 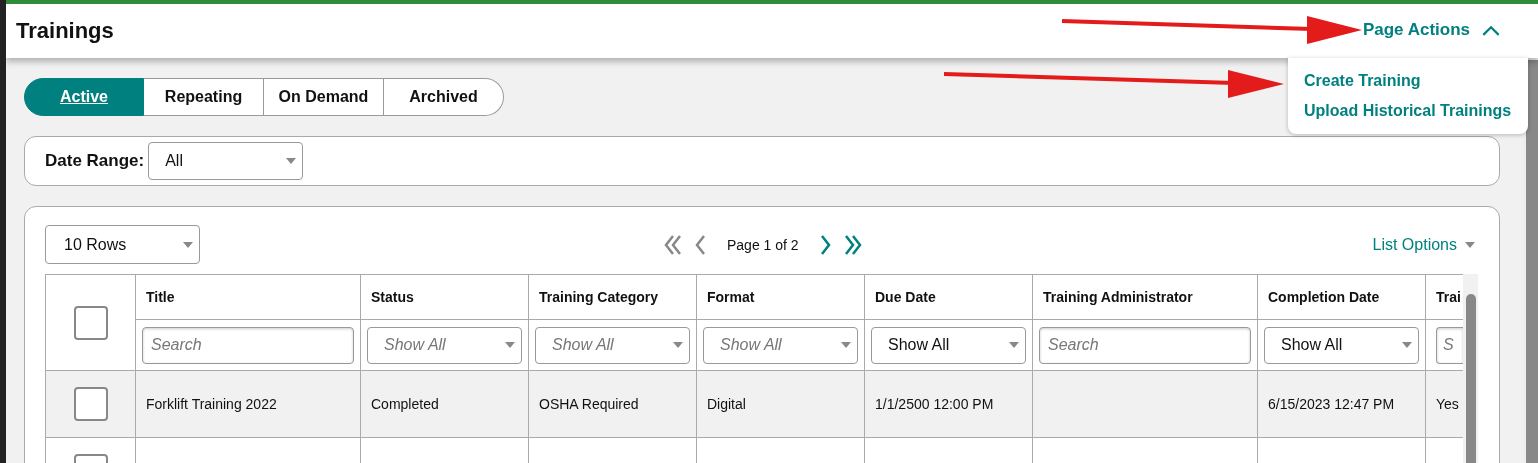 What do you see at coordinates (1423, 244) in the screenshot?
I see `list-options-link: List Options` at bounding box center [1423, 244].